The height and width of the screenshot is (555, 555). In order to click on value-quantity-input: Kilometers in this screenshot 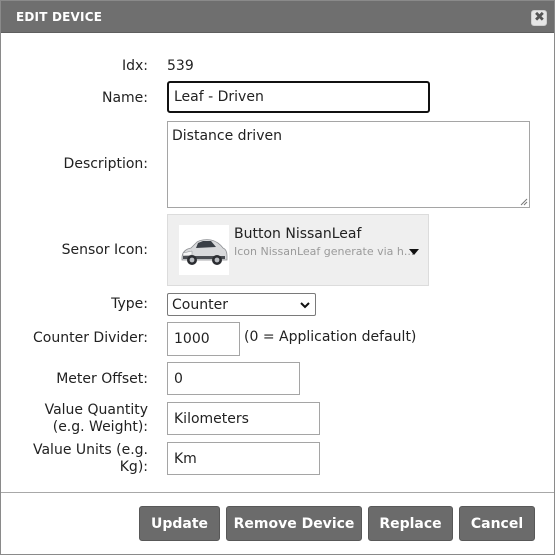, I will do `click(243, 418)`.